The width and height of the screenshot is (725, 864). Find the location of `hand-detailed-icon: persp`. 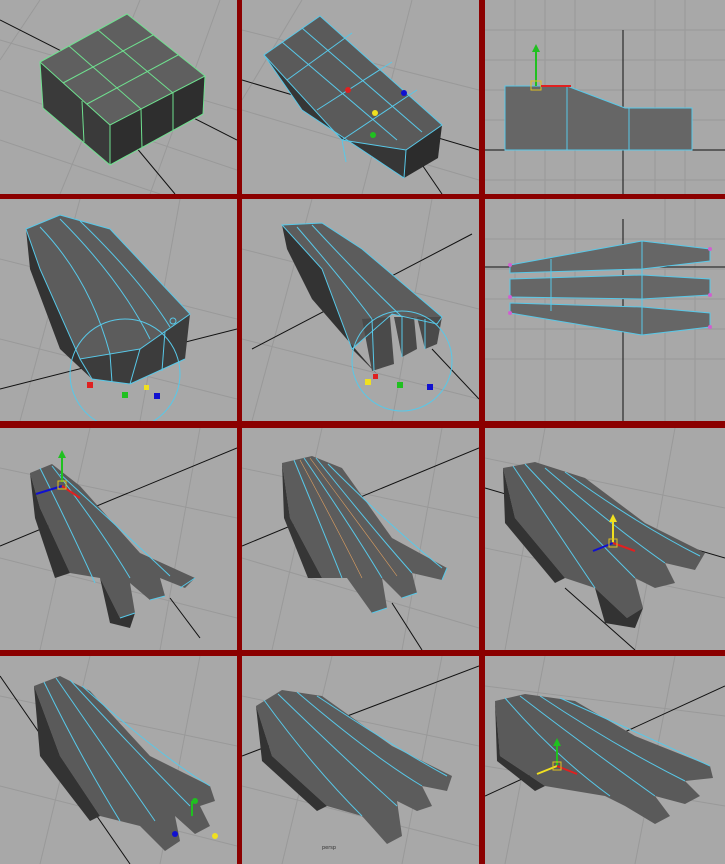

hand-detailed-icon: persp is located at coordinates (360, 760).